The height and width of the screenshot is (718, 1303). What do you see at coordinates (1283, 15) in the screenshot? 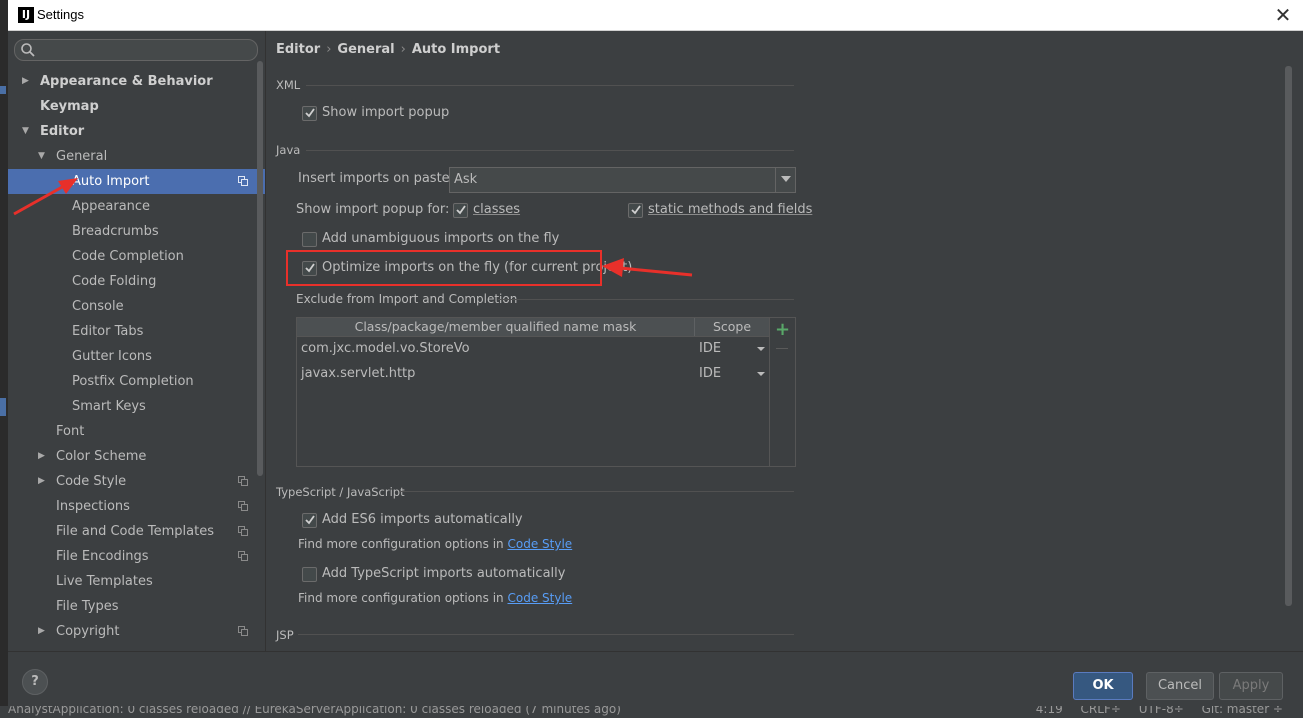
I see `close-button: ✕` at bounding box center [1283, 15].